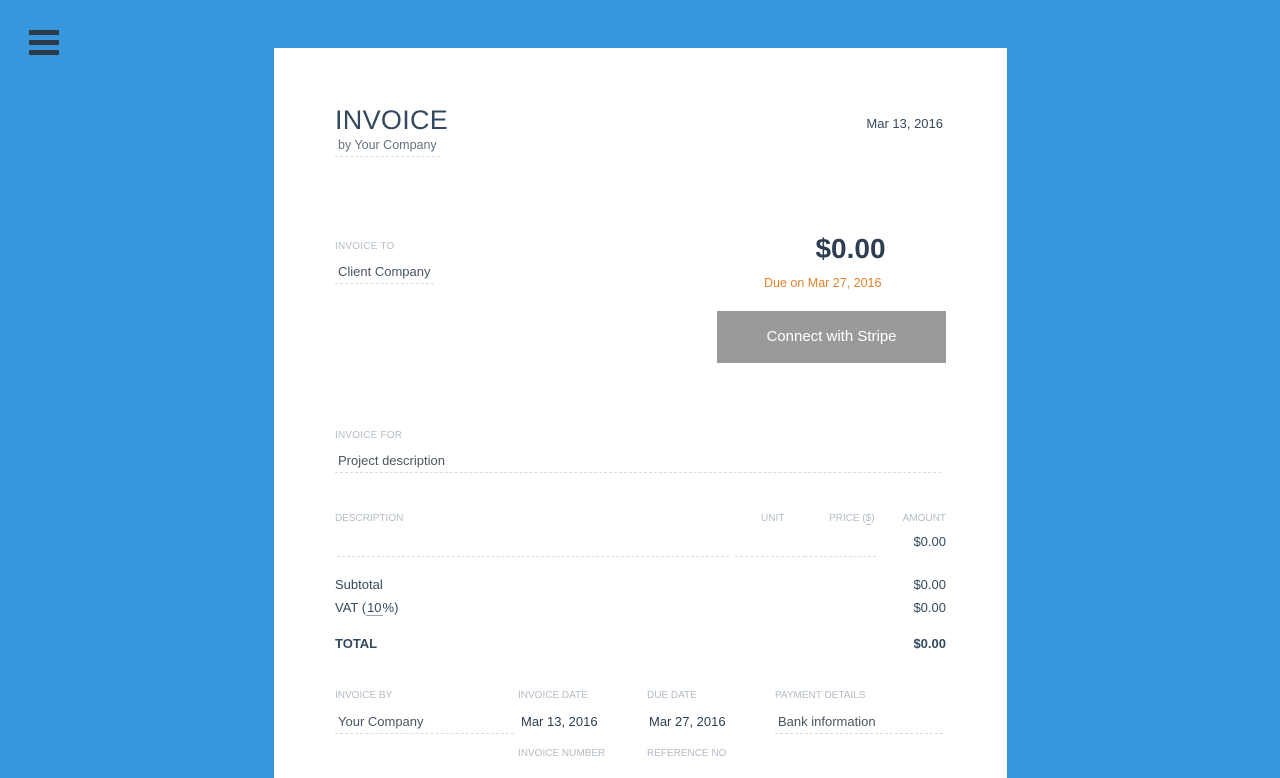 This screenshot has height=778, width=1280. Describe the element at coordinates (904, 123) in the screenshot. I see `invoice-date-header: Mar 13, 2016` at that location.